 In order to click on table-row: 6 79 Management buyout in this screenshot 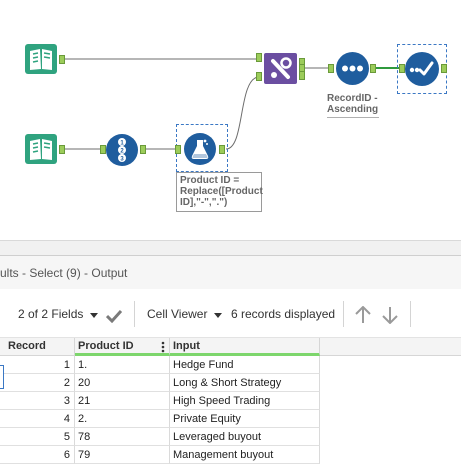, I will do `click(230, 455)`.